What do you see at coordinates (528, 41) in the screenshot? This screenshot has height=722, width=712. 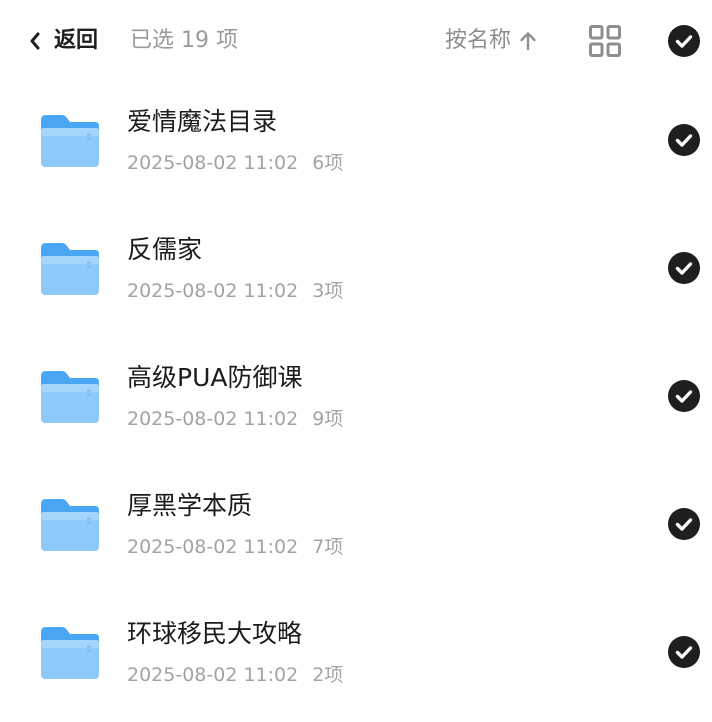 I see `arrow-up-icon` at bounding box center [528, 41].